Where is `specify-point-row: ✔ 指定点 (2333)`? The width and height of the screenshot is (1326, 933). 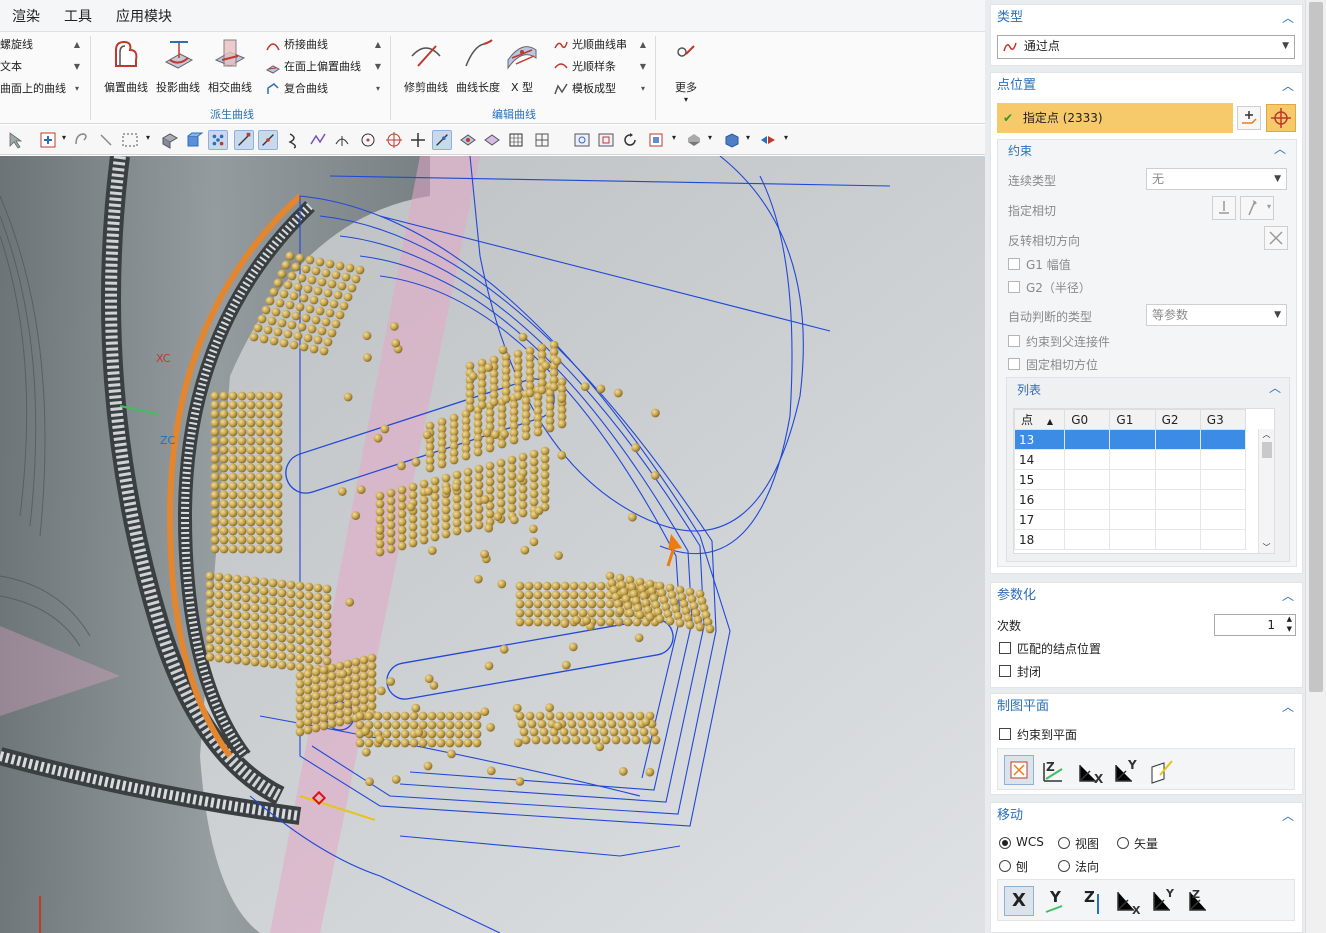
specify-point-row: ✔ 指定点 (2333) is located at coordinates (1115, 118).